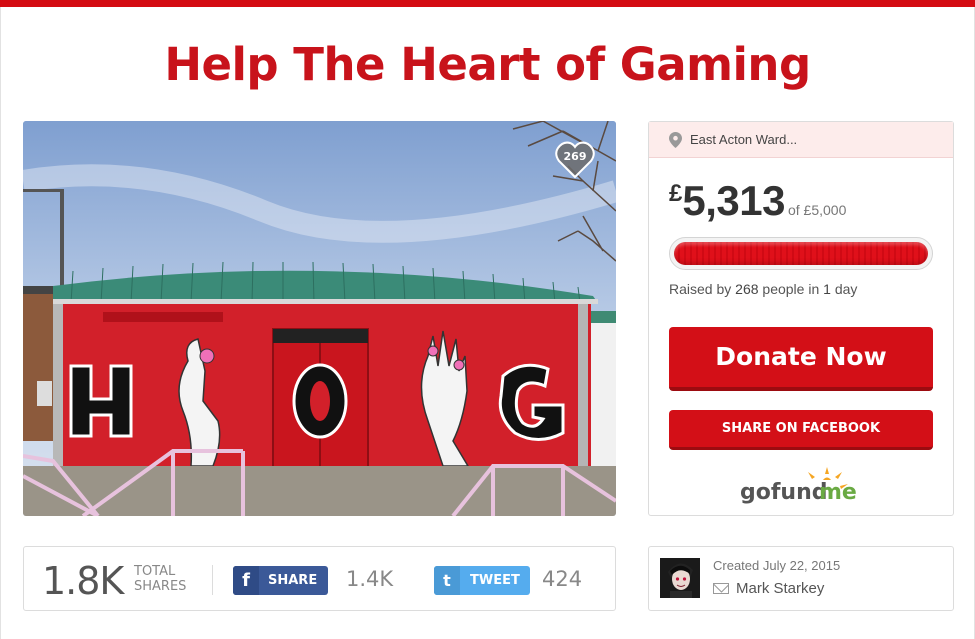 This screenshot has width=975, height=639. What do you see at coordinates (575, 156) in the screenshot?
I see `heart-count: 269` at bounding box center [575, 156].